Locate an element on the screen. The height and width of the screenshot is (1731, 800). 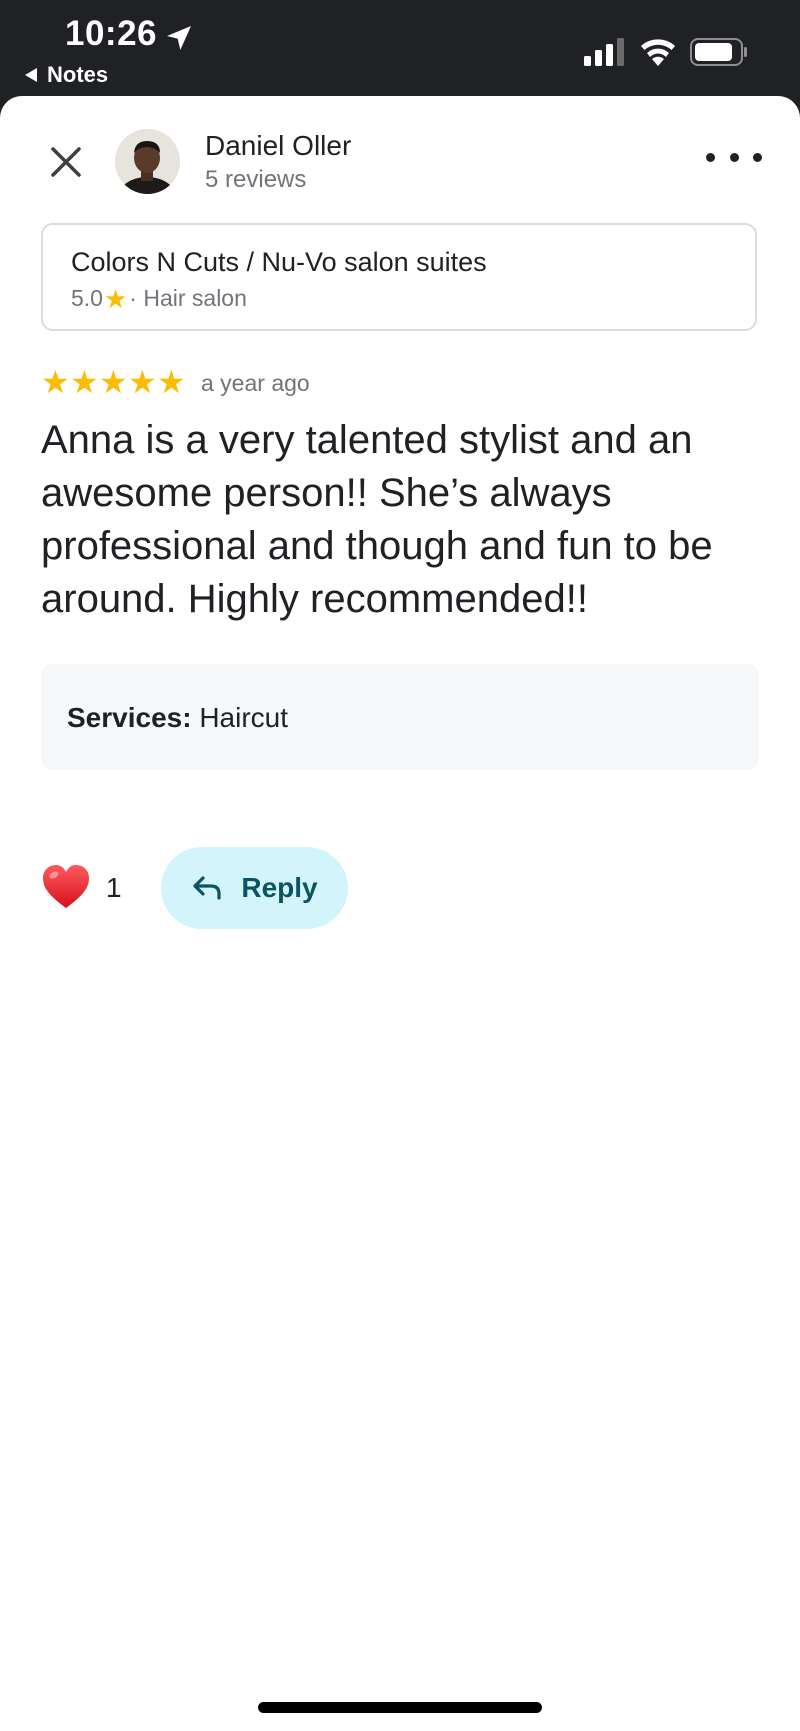
reply-icon is located at coordinates (207, 888).